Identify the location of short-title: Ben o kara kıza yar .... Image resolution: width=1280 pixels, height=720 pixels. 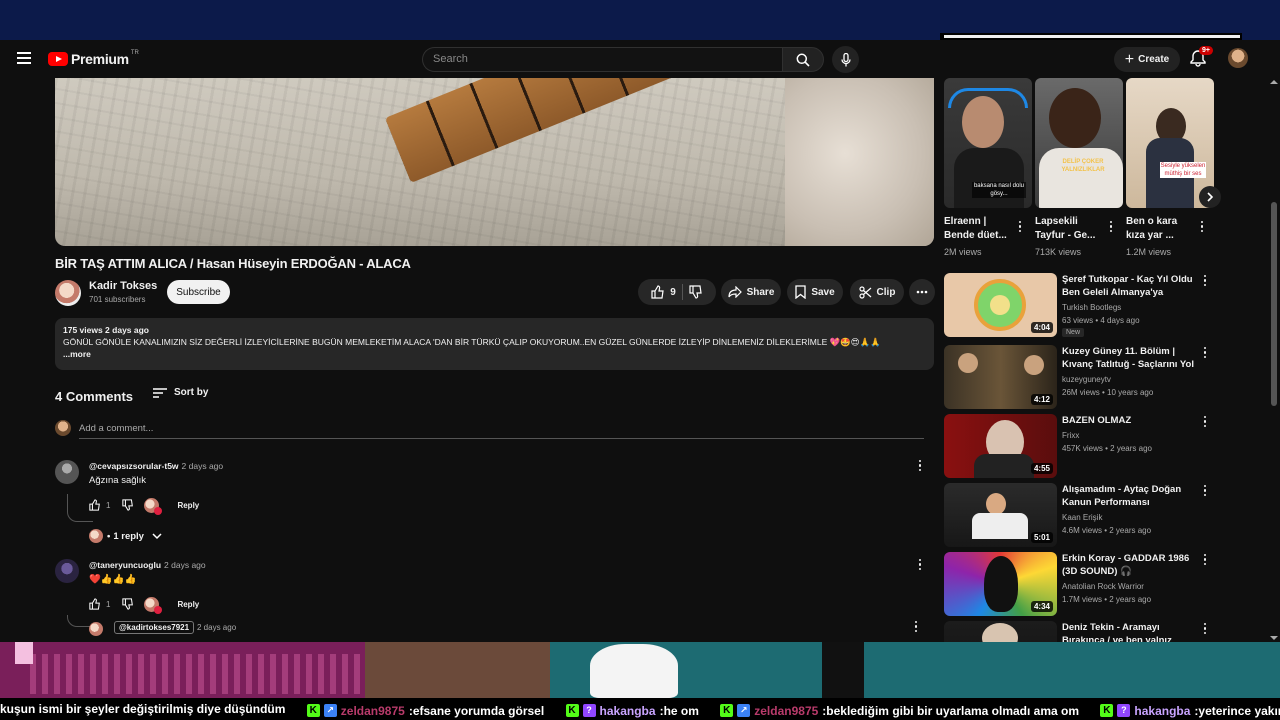
(1152, 228).